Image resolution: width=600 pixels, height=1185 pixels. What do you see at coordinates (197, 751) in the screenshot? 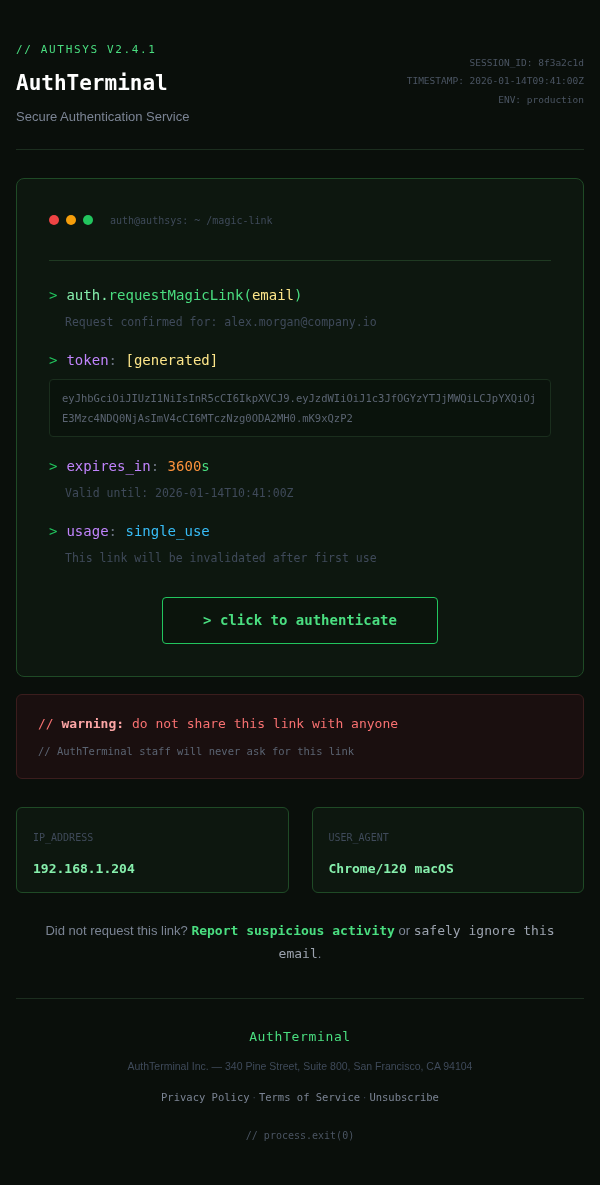
I see `warning-note: // AuthTerminal staff will never ask for this link` at bounding box center [197, 751].